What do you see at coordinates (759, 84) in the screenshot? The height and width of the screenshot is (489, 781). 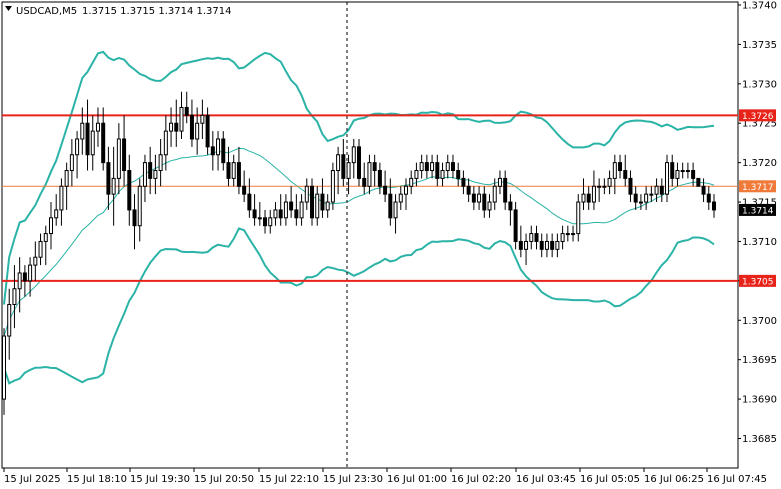 I see `y-tick-label: 1.3730` at bounding box center [759, 84].